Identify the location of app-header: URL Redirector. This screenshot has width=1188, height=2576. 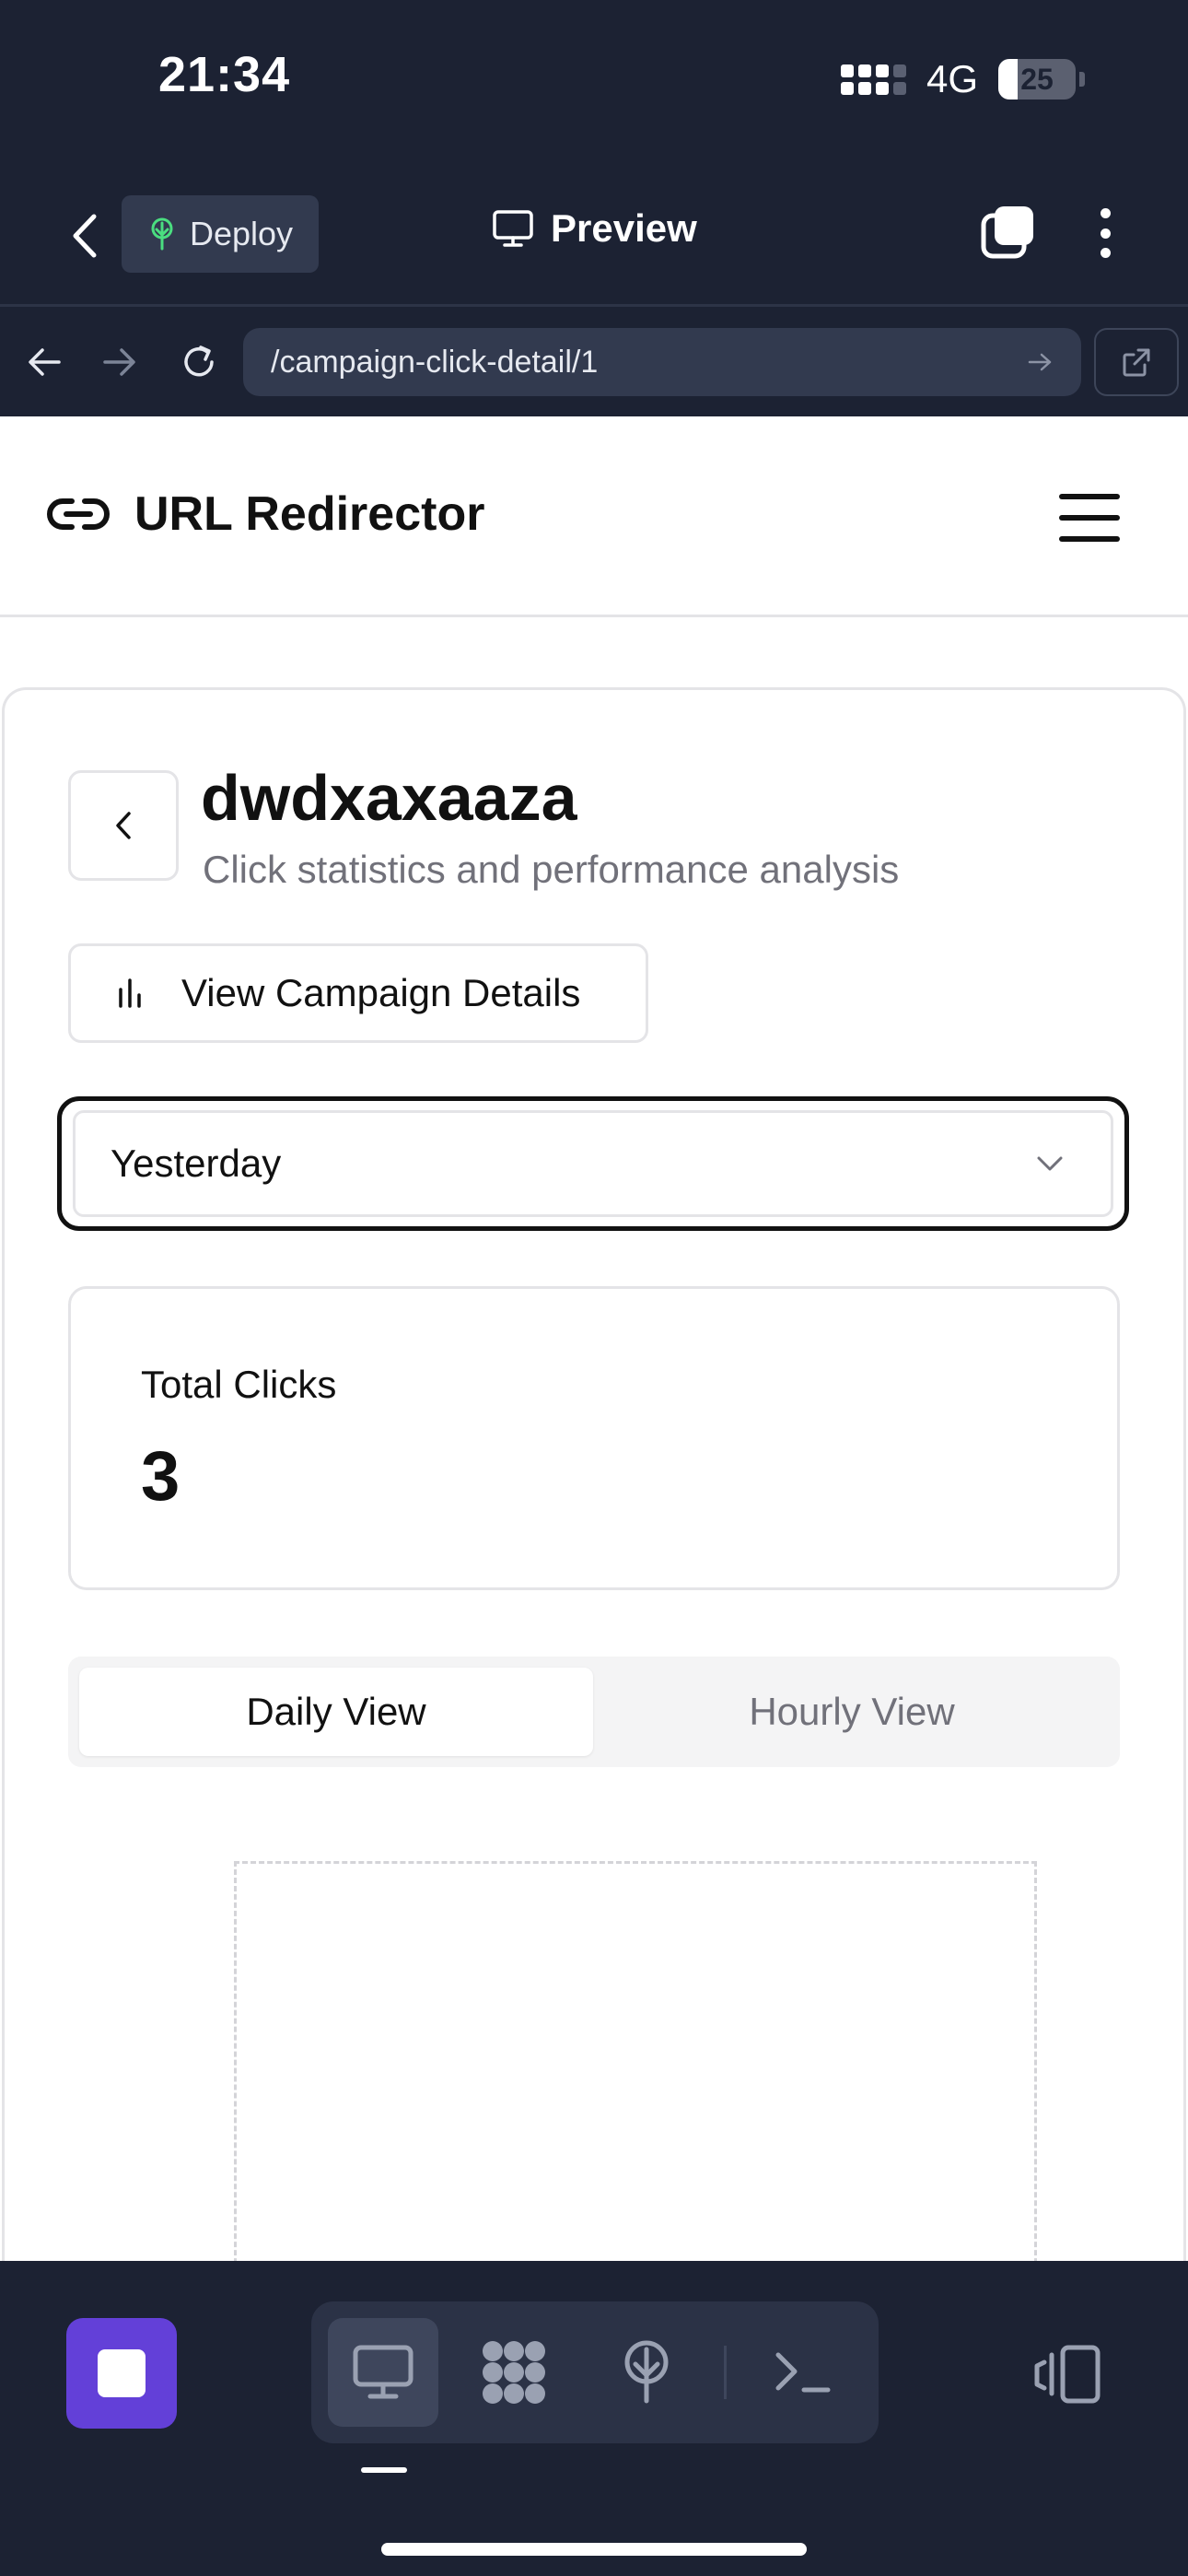
(594, 516).